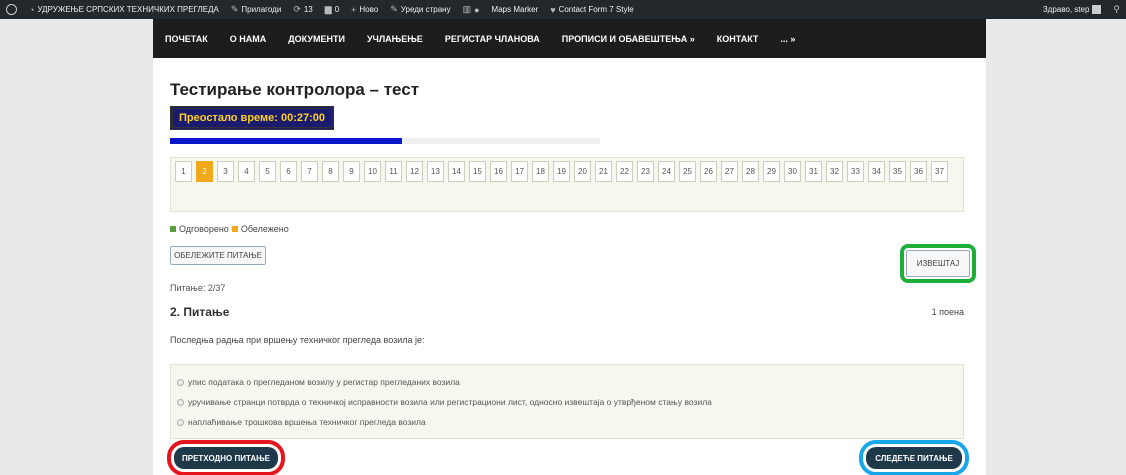 This screenshot has height=475, width=1126. What do you see at coordinates (393, 171) in the screenshot?
I see `question-number-button: 11` at bounding box center [393, 171].